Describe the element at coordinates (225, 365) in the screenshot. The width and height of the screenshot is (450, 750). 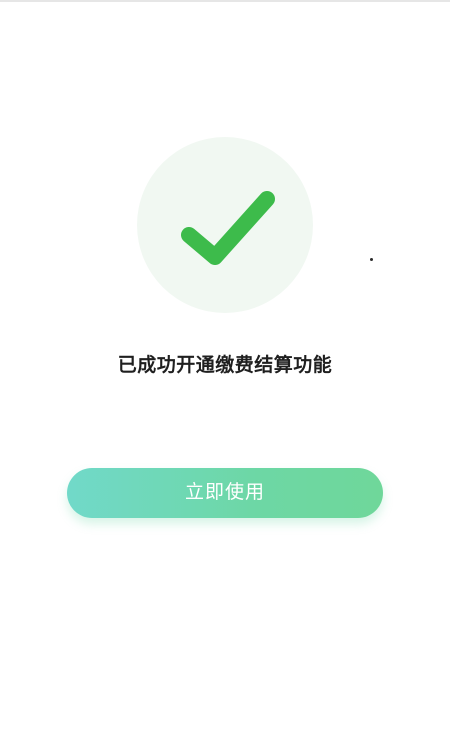
I see `success-message: 已成功开通缴费结算功能` at that location.